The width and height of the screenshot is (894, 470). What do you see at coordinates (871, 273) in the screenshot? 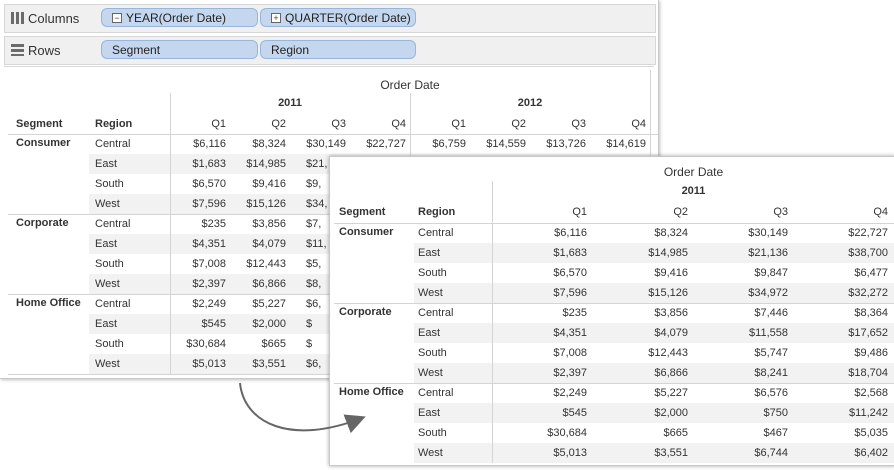
I see `value-cell: $6,477` at bounding box center [871, 273].